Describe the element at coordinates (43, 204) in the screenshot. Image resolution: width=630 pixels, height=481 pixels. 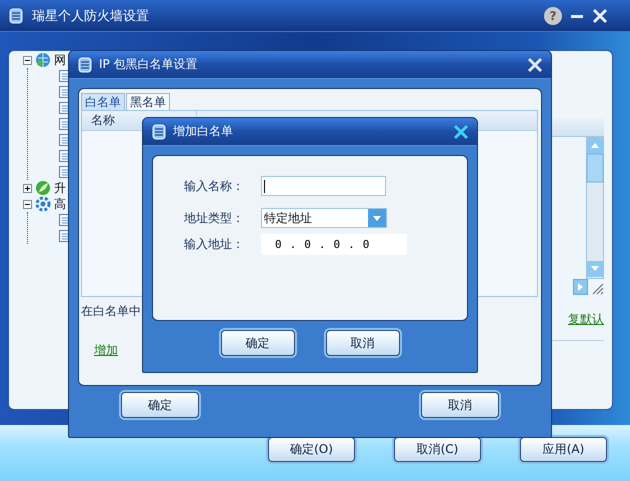
I see `gear-icon` at that location.